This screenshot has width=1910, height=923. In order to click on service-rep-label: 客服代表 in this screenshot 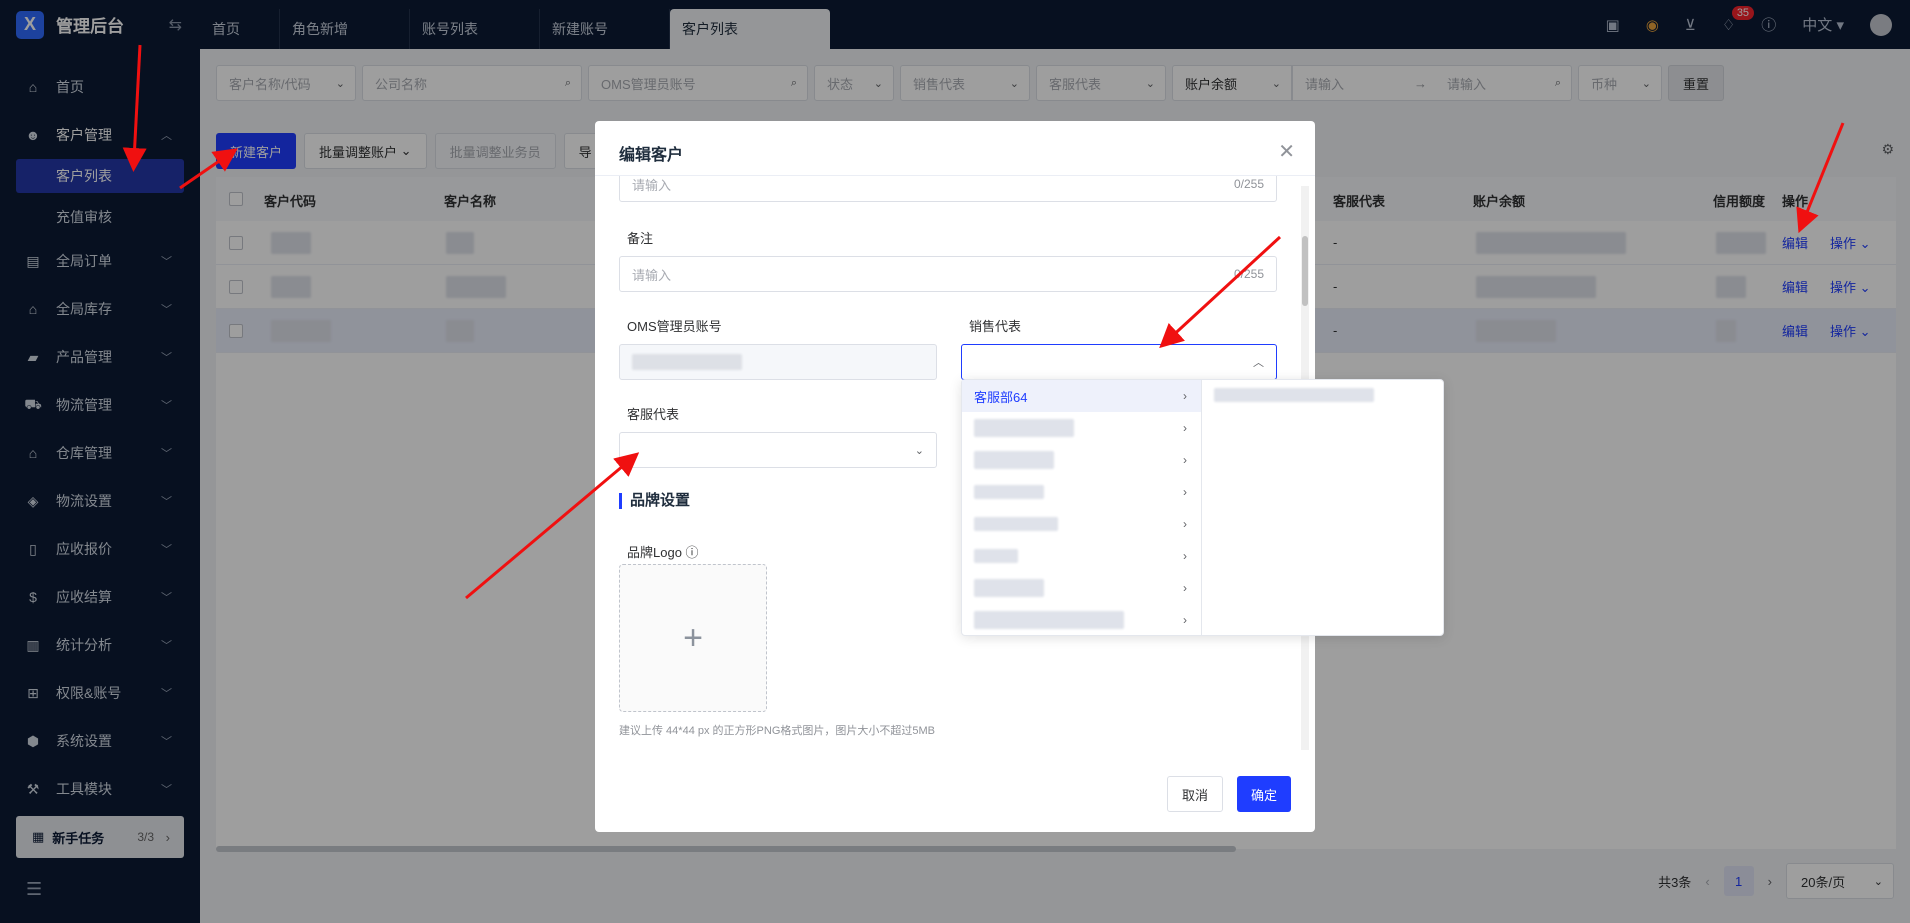, I will do `click(653, 414)`.